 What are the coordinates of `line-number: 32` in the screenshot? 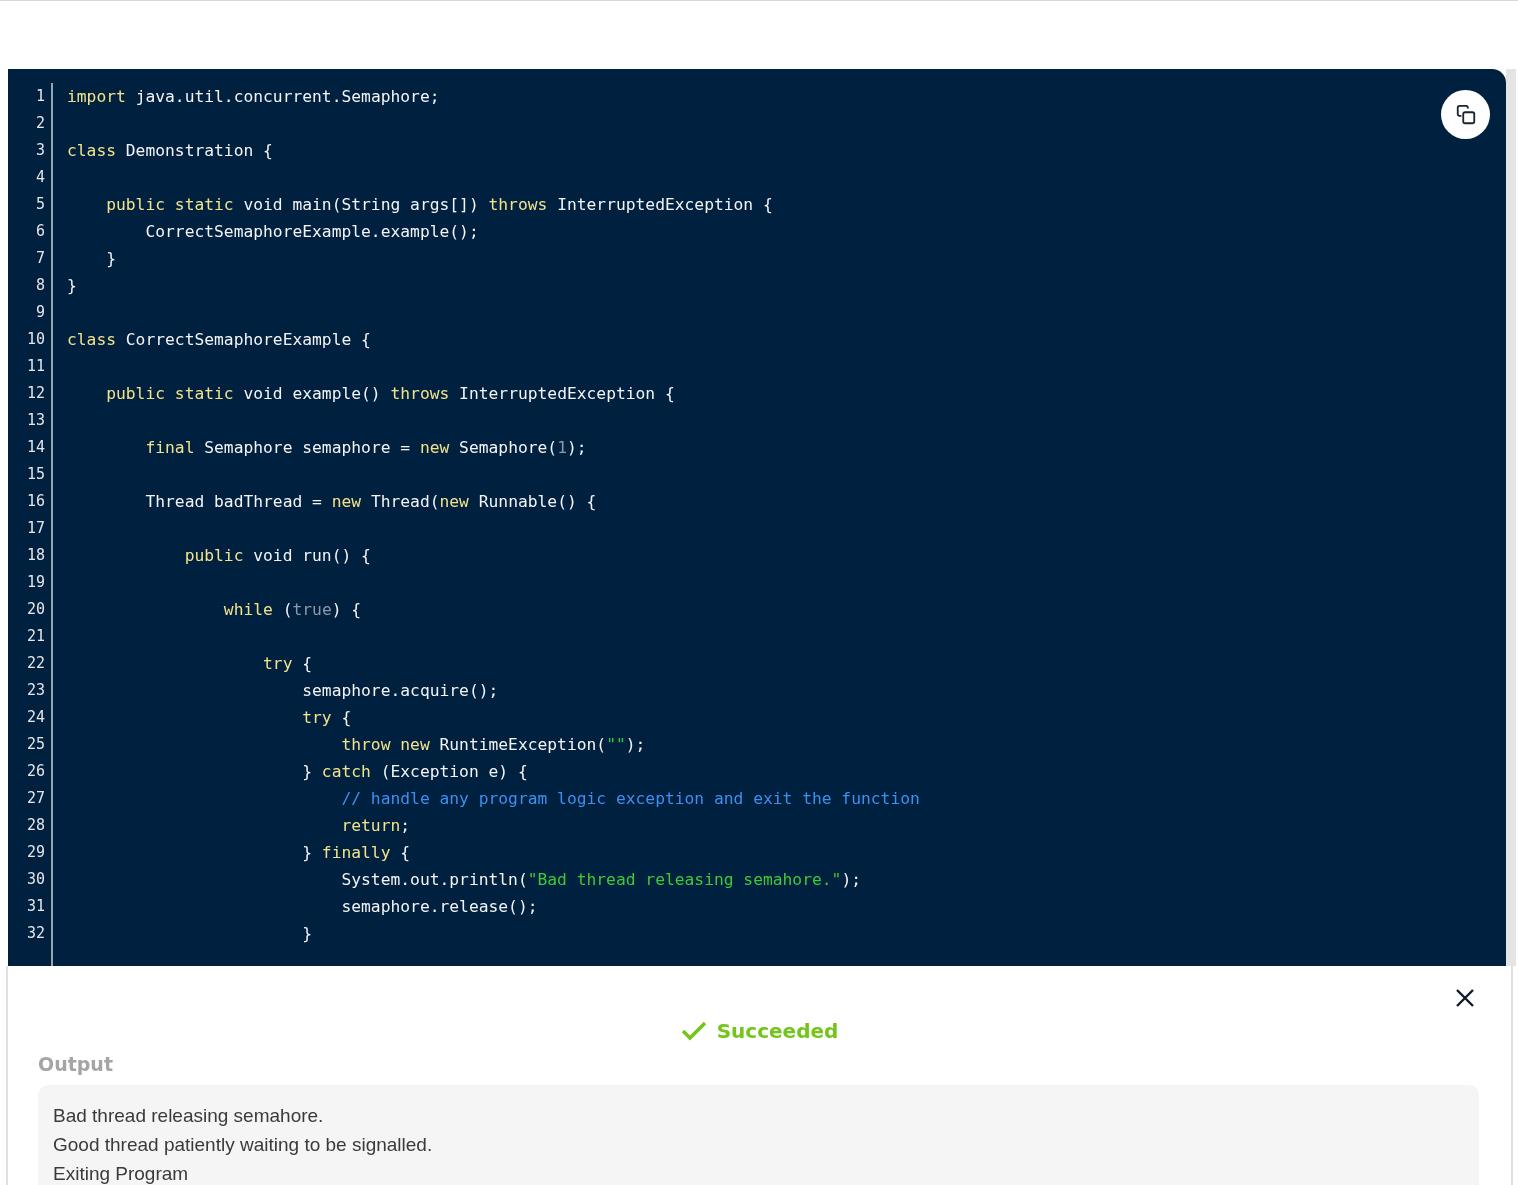 It's located at (35, 933).